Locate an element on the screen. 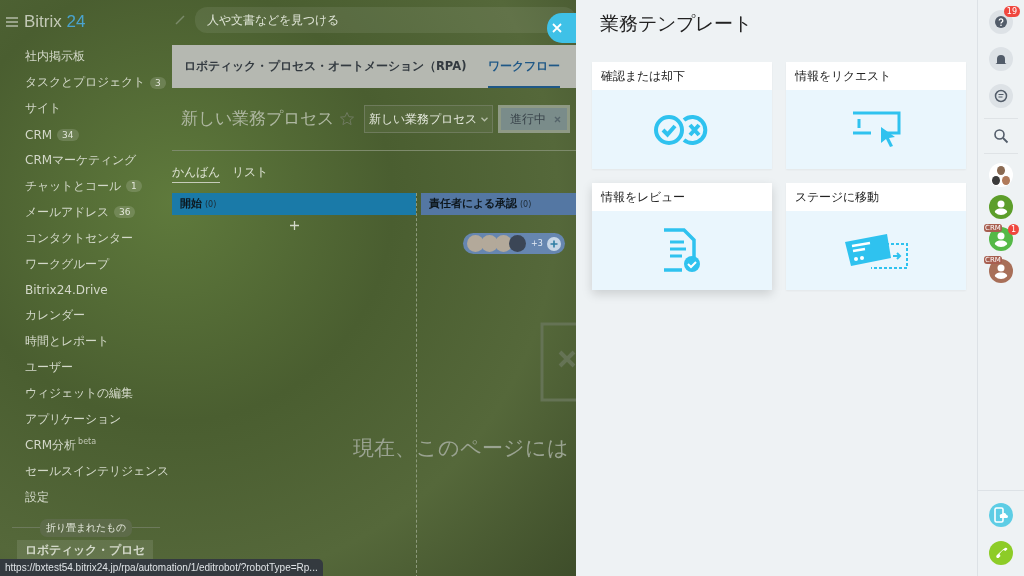 The image size is (1024, 576). help-icon is located at coordinates (1001, 22).